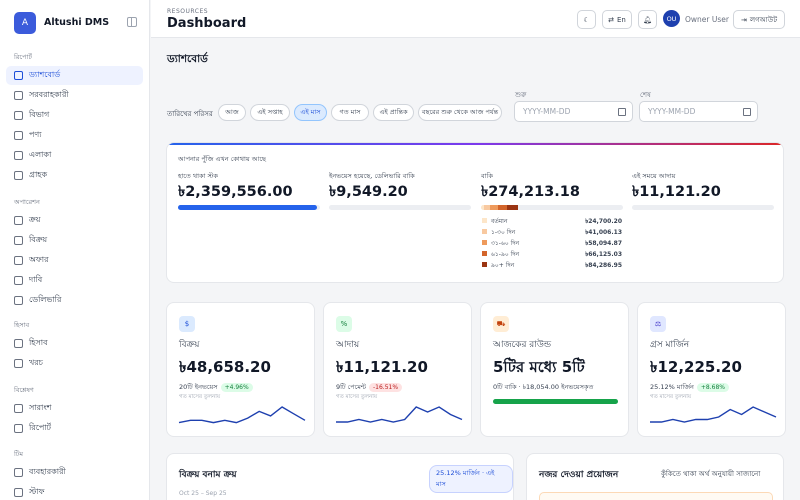 Image resolution: width=800 pixels, height=500 pixels. What do you see at coordinates (743, 19) in the screenshot?
I see `logout-icon: ⇥` at bounding box center [743, 19].